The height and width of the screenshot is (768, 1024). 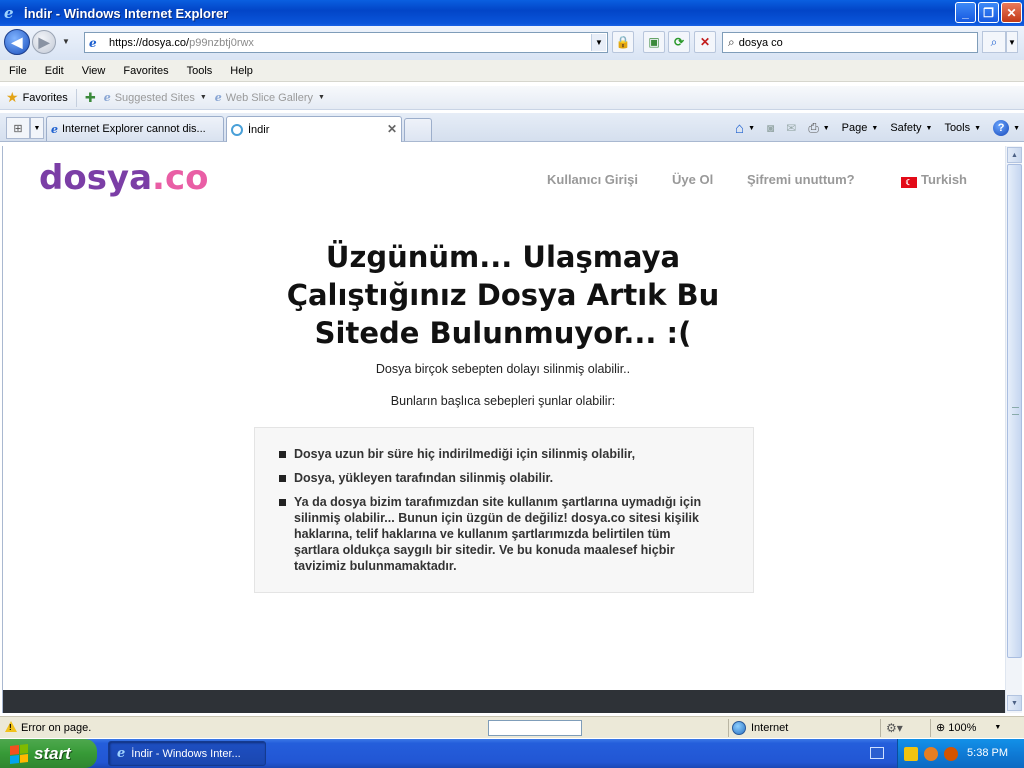 I want to click on star-icon: ★, so click(x=12, y=97).